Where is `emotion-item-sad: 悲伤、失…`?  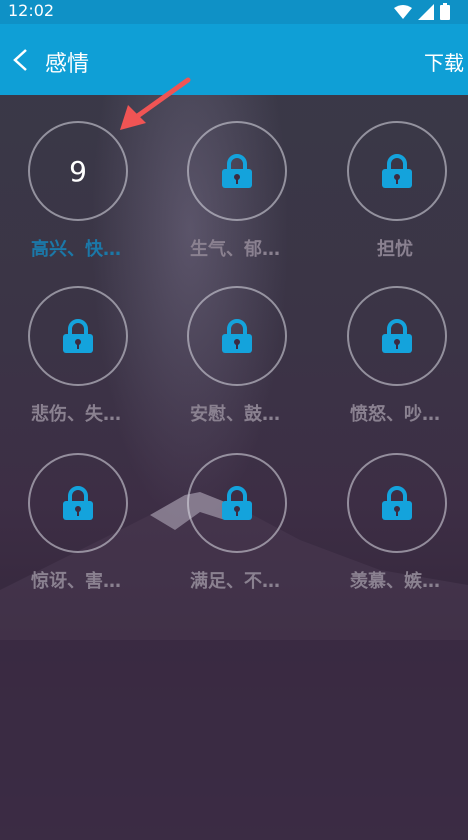 emotion-item-sad: 悲伤、失… is located at coordinates (78, 342).